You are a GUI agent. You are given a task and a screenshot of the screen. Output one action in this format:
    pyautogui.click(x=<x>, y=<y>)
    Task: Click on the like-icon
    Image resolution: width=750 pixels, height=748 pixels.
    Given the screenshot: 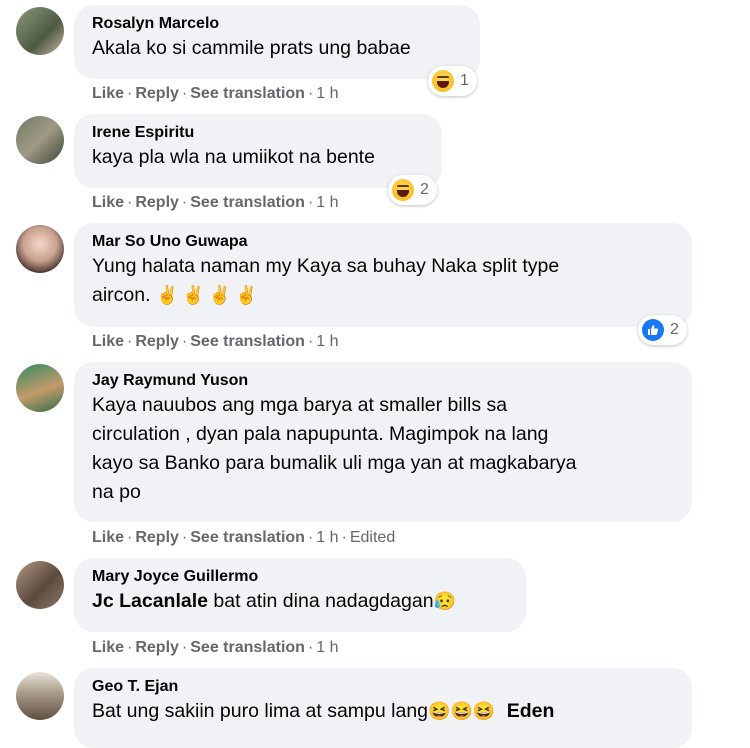 What is the action you would take?
    pyautogui.click(x=653, y=330)
    